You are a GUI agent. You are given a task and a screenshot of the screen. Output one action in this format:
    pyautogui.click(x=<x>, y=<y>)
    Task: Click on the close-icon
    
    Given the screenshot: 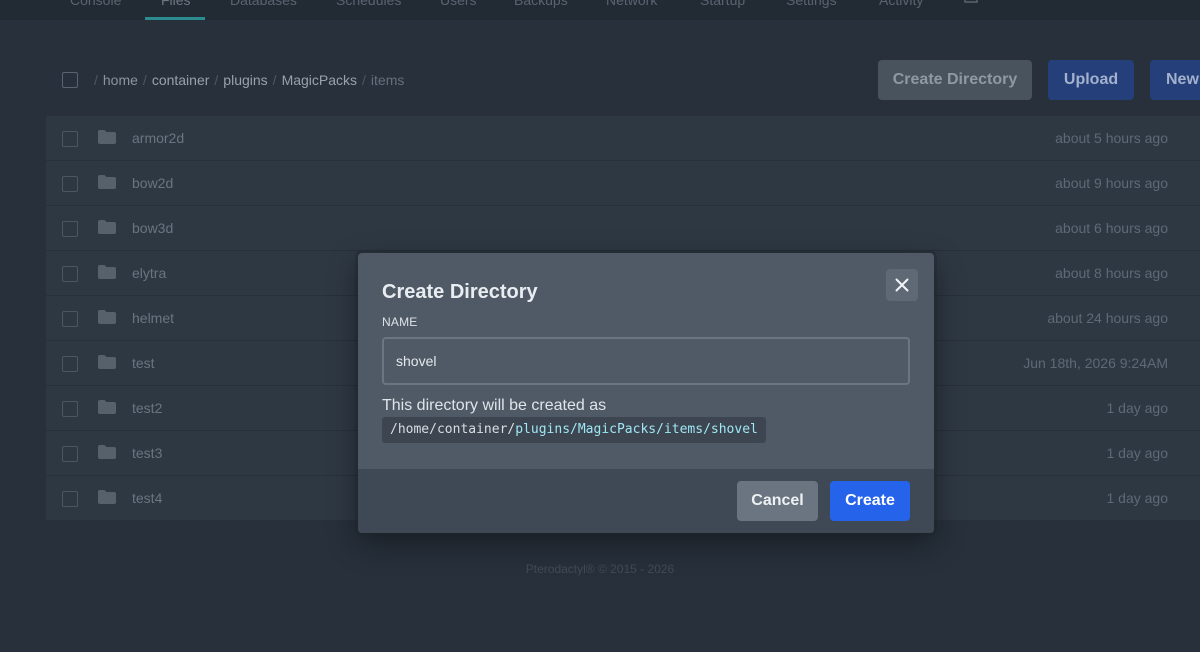 What is the action you would take?
    pyautogui.click(x=902, y=285)
    